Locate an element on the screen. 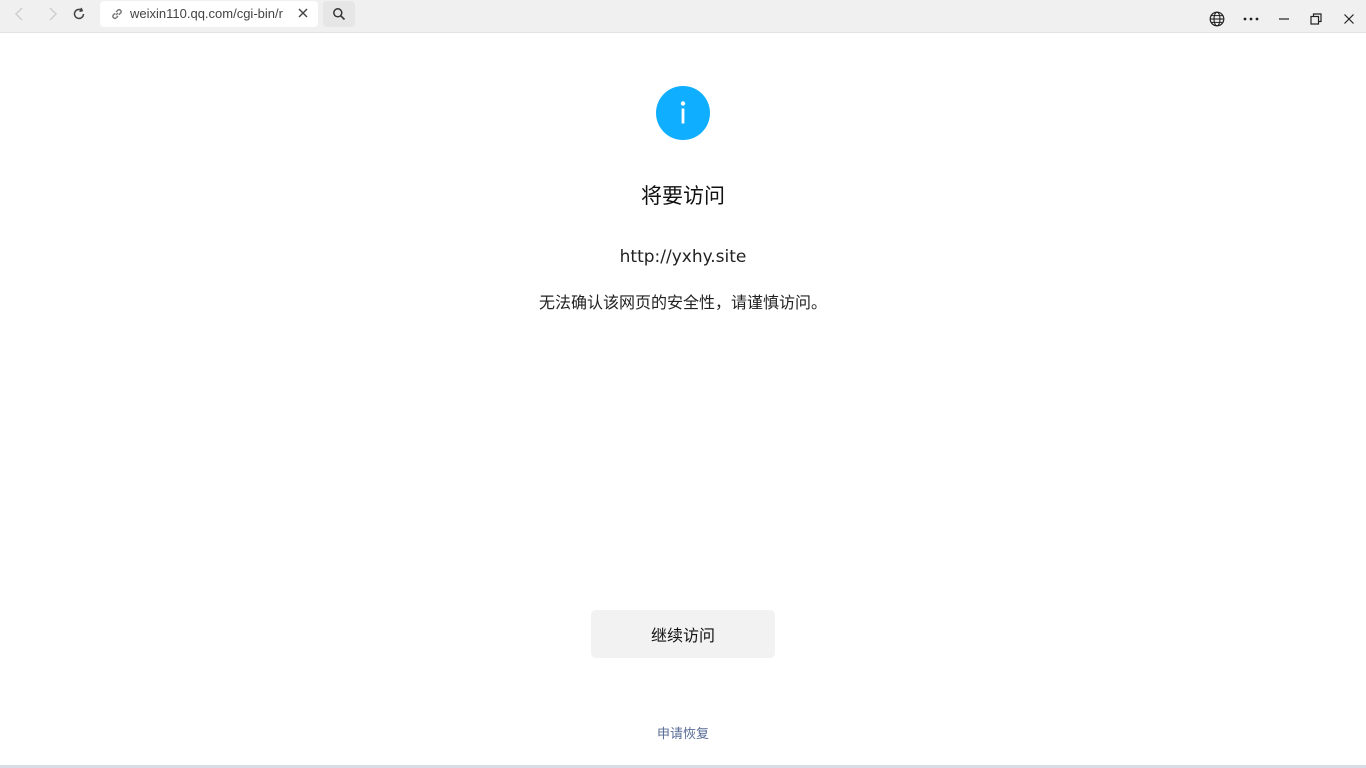  minimize-button is located at coordinates (1284, 19).